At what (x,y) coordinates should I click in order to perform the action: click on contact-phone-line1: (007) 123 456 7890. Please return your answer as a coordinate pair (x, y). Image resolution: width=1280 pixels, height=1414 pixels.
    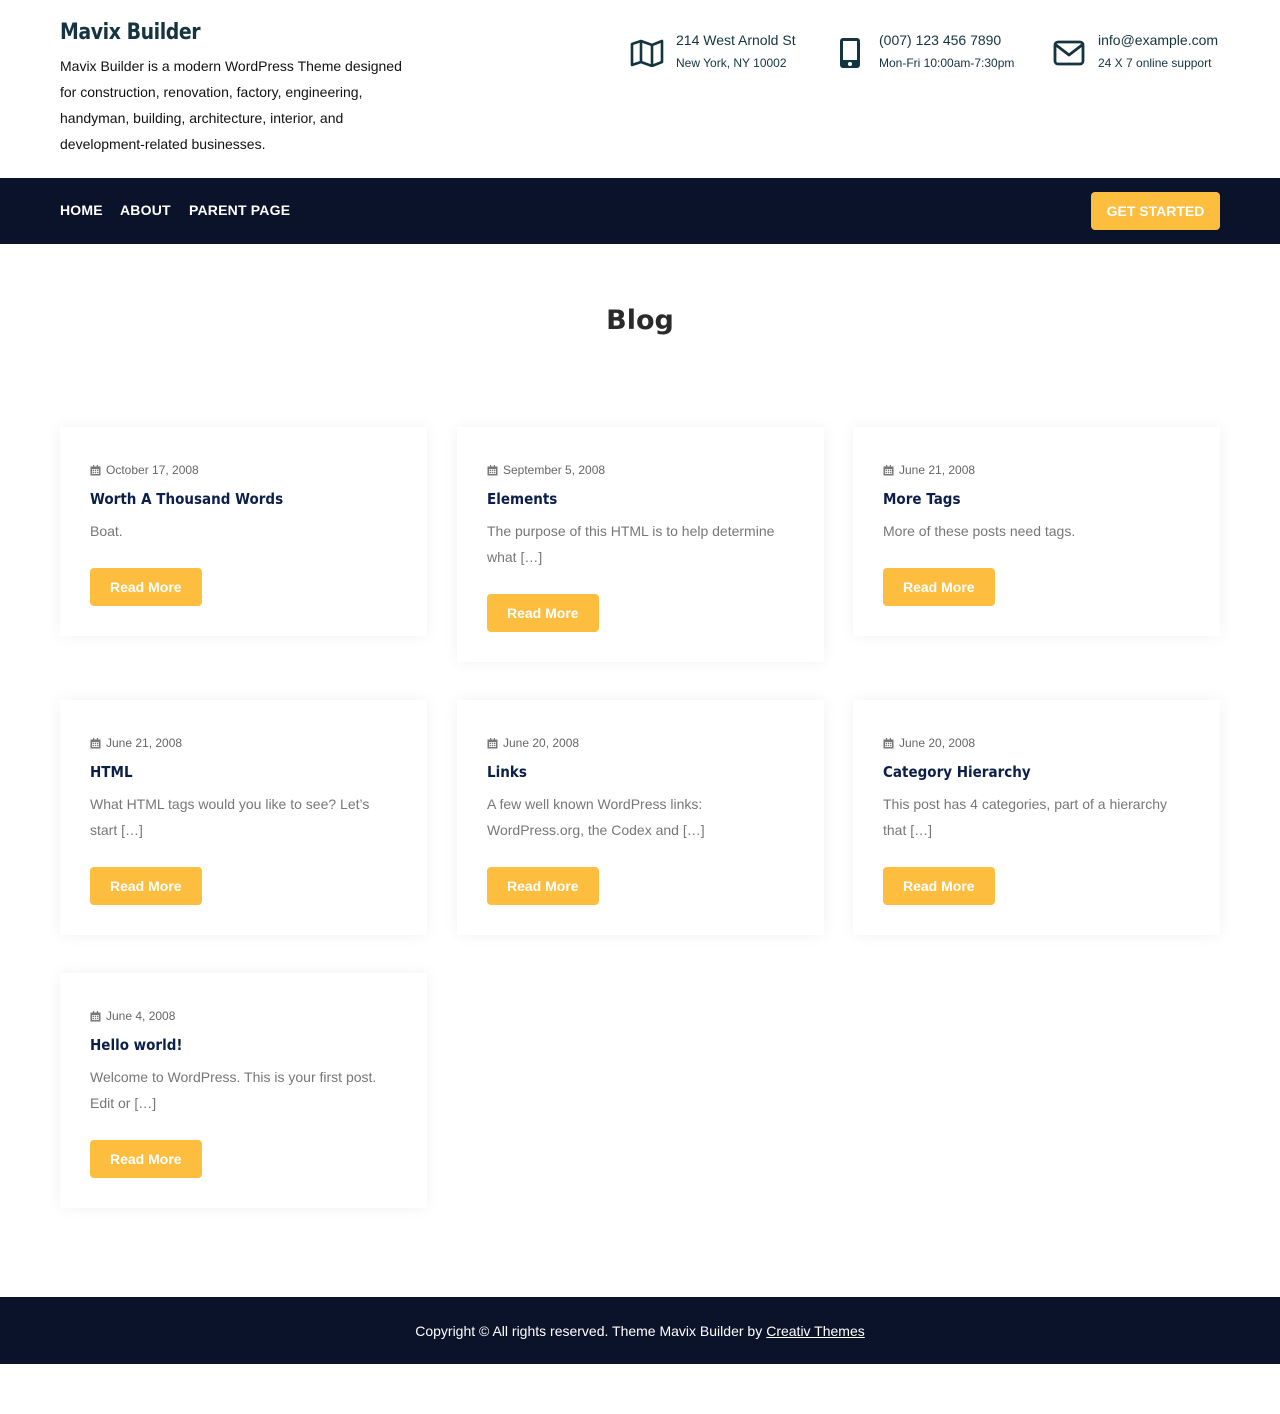
    Looking at the image, I should click on (946, 40).